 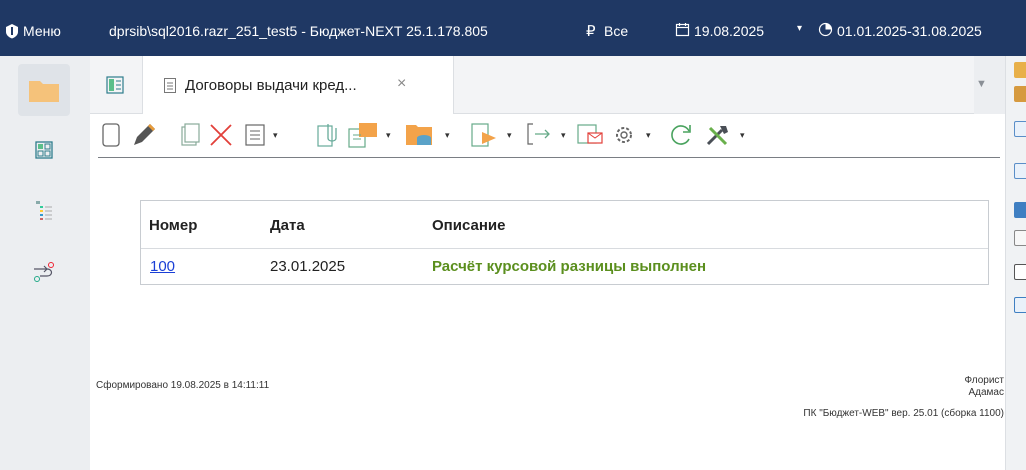 I want to click on new-document-icon, so click(x=111, y=135).